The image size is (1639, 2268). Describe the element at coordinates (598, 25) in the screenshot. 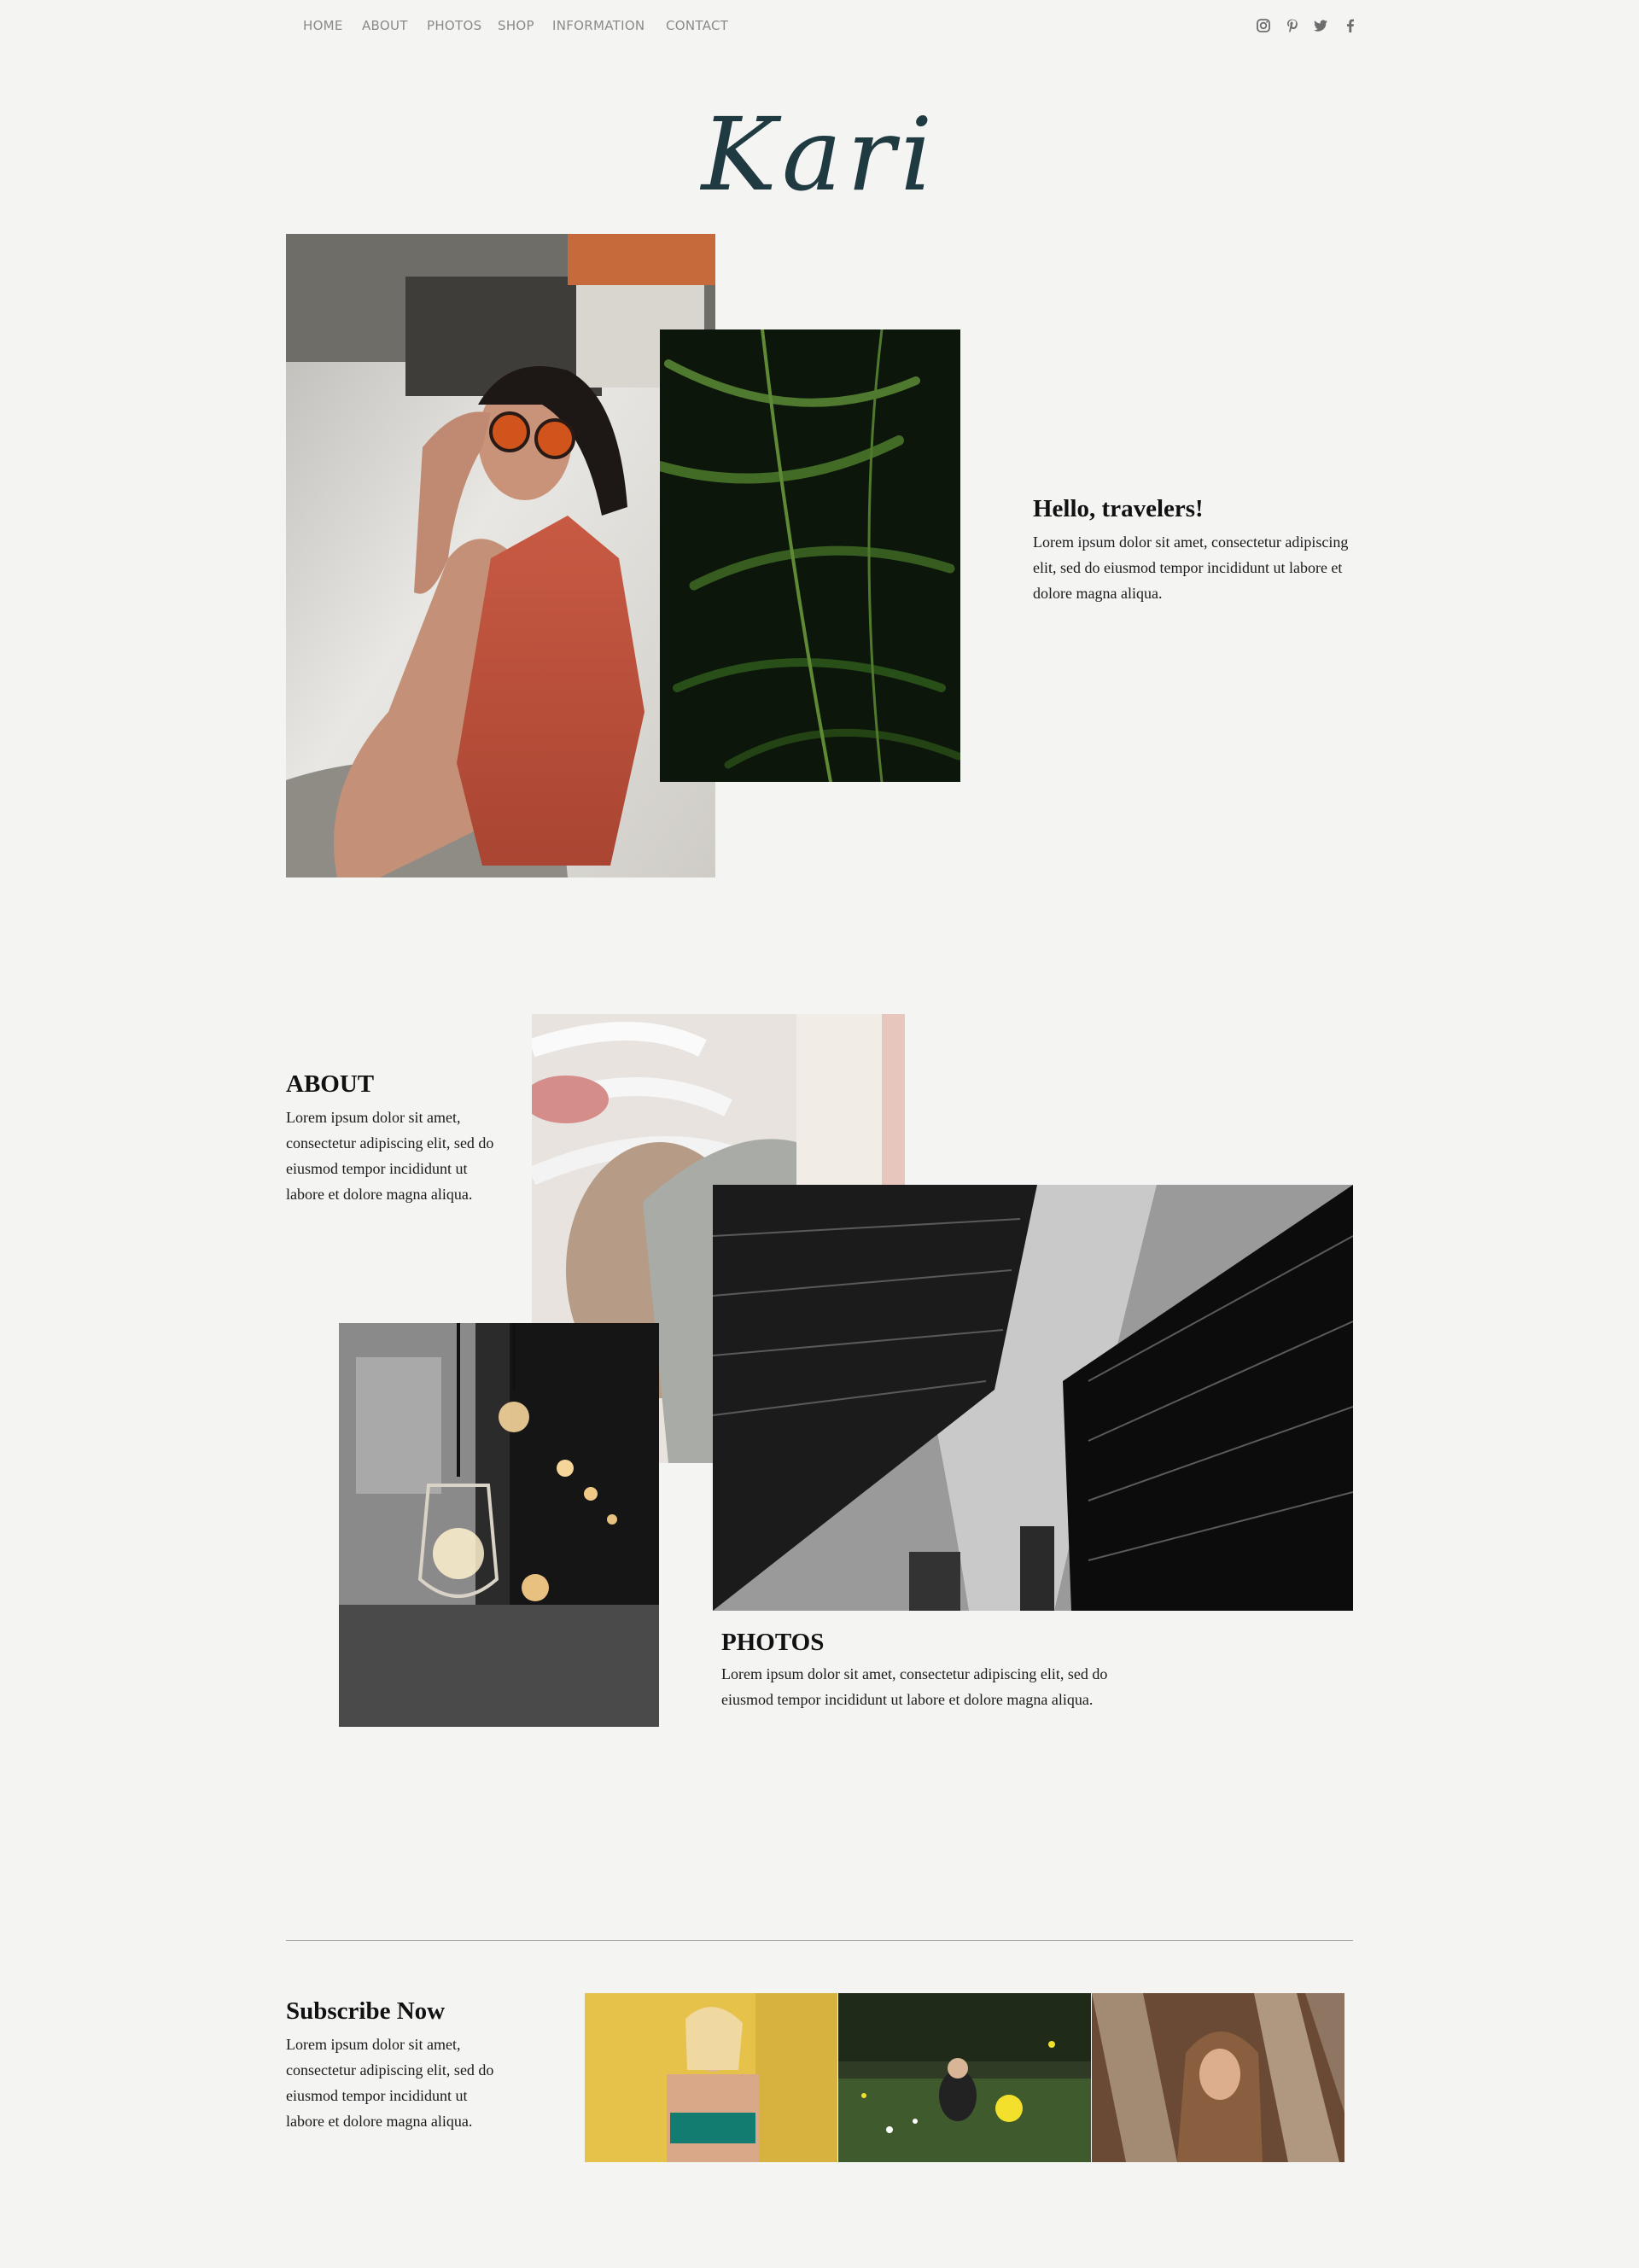

I see `nav-information: INFORMATION` at that location.